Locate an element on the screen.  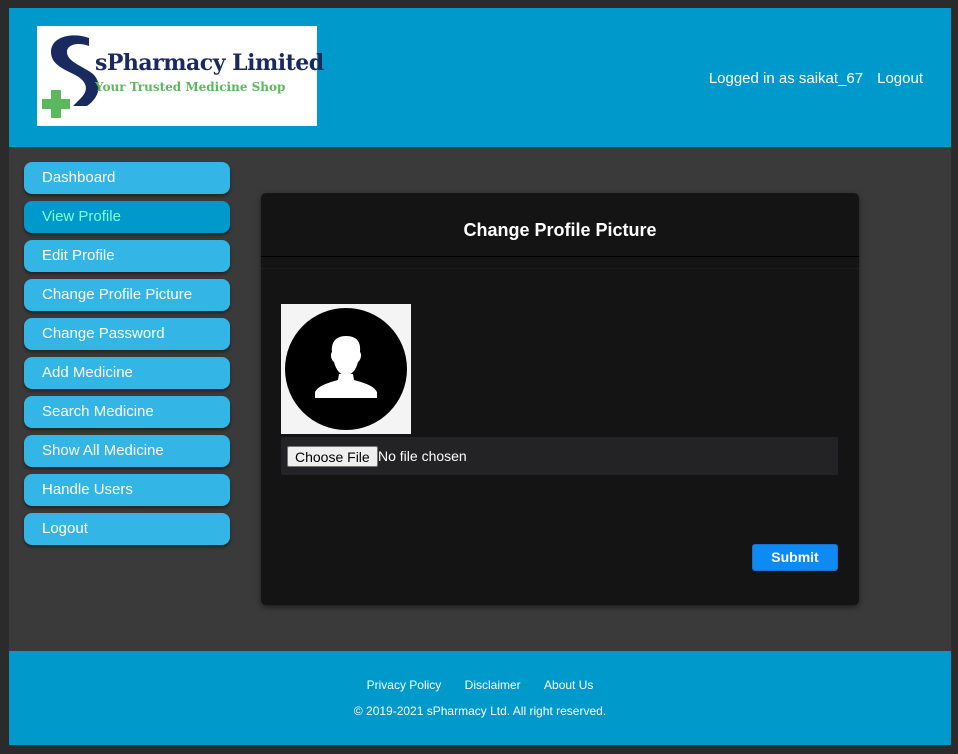
logo-tagline: Your Trusted Medicine Shop is located at coordinates (190, 87).